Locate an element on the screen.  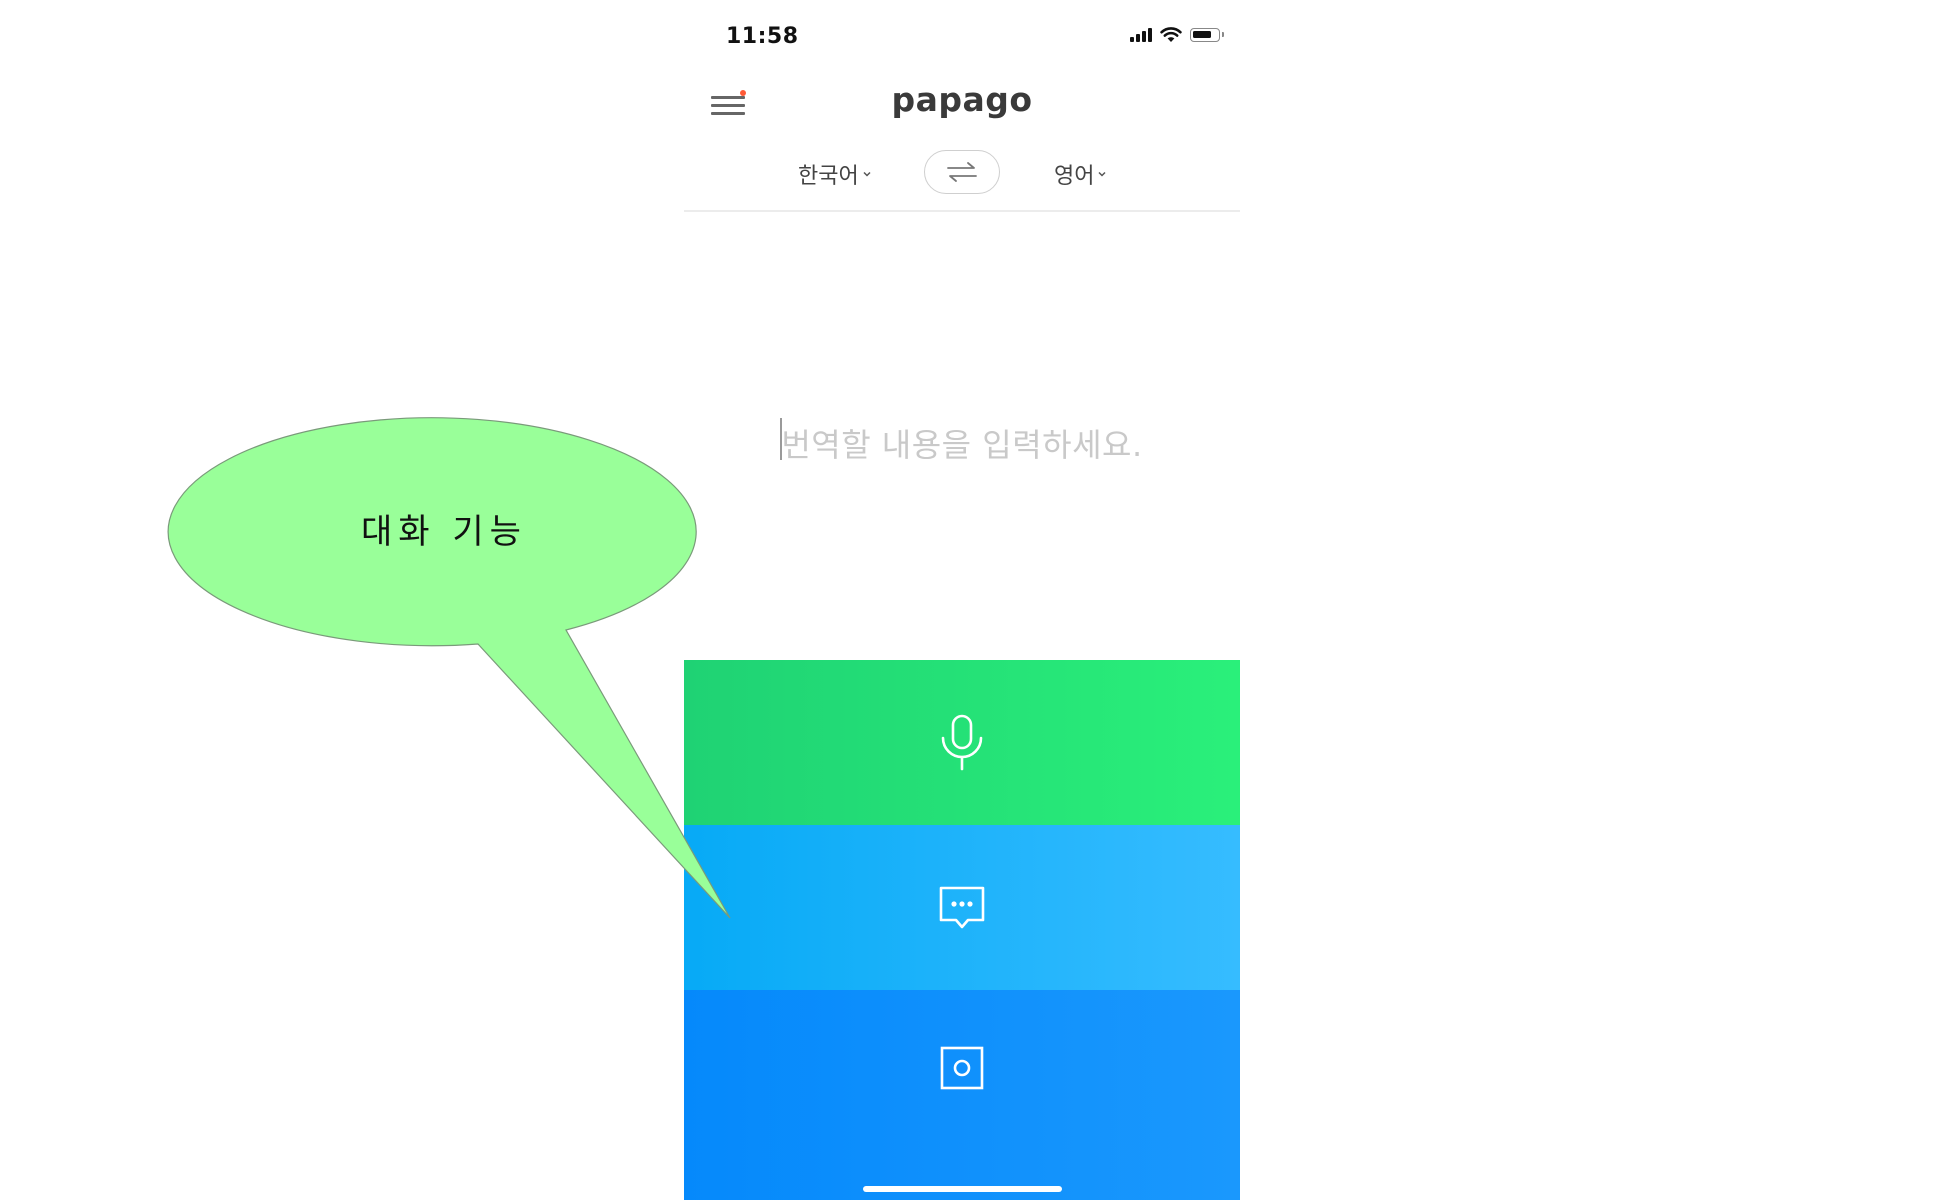
callout-text: 대화 기능 is located at coordinates (444, 532).